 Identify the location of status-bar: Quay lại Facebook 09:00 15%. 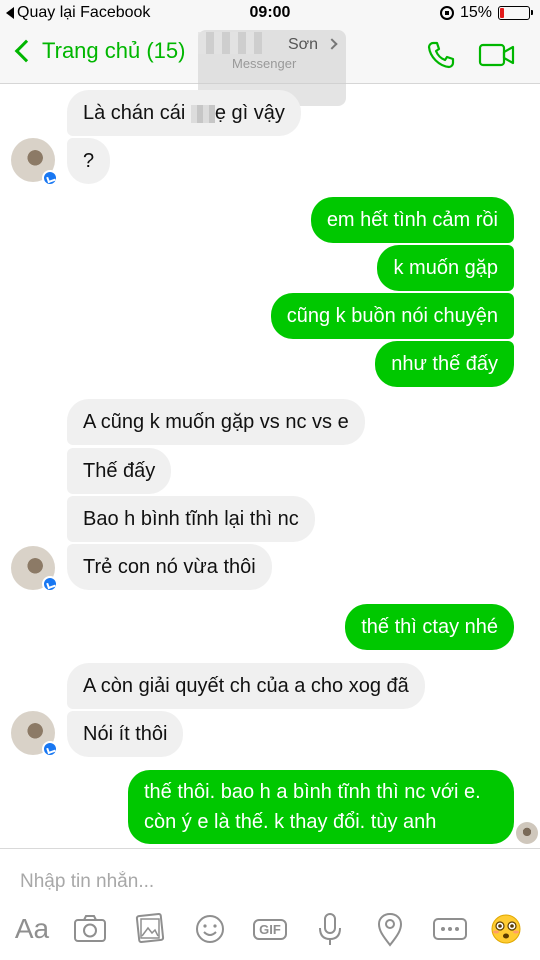
(270, 14).